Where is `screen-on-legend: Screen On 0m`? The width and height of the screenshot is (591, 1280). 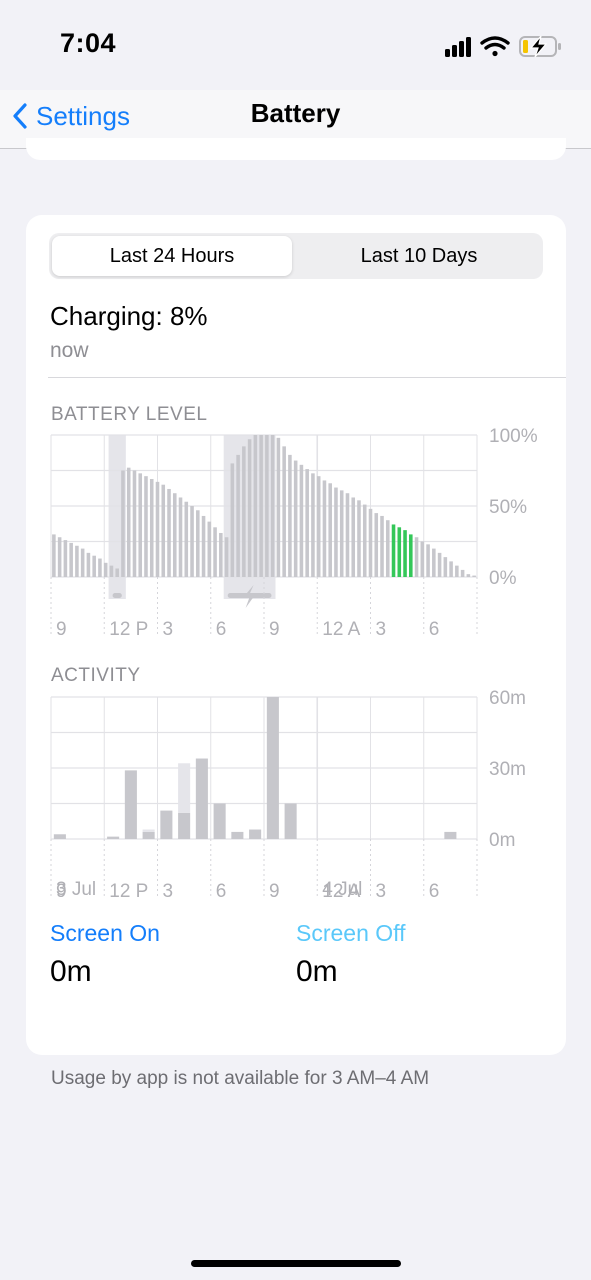 screen-on-legend: Screen On 0m is located at coordinates (105, 954).